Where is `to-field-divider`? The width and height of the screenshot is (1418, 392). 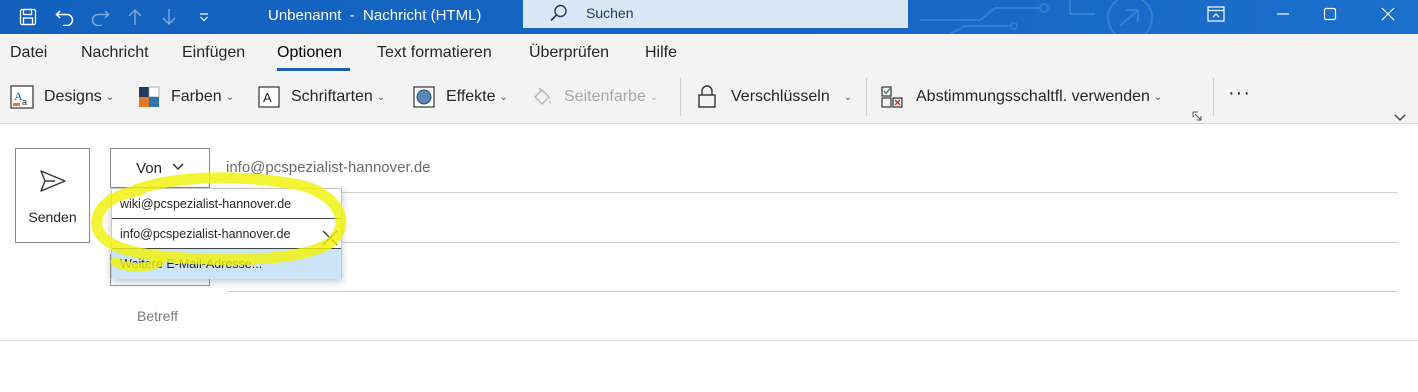 to-field-divider is located at coordinates (812, 192).